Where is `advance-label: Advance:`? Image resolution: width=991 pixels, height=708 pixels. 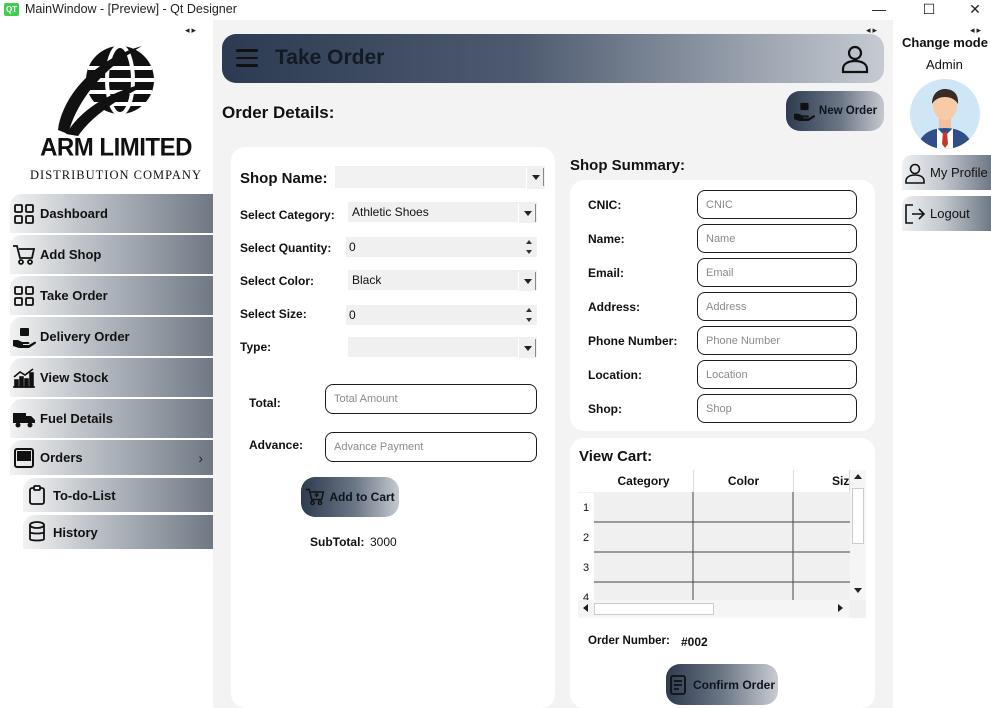
advance-label: Advance: is located at coordinates (276, 445).